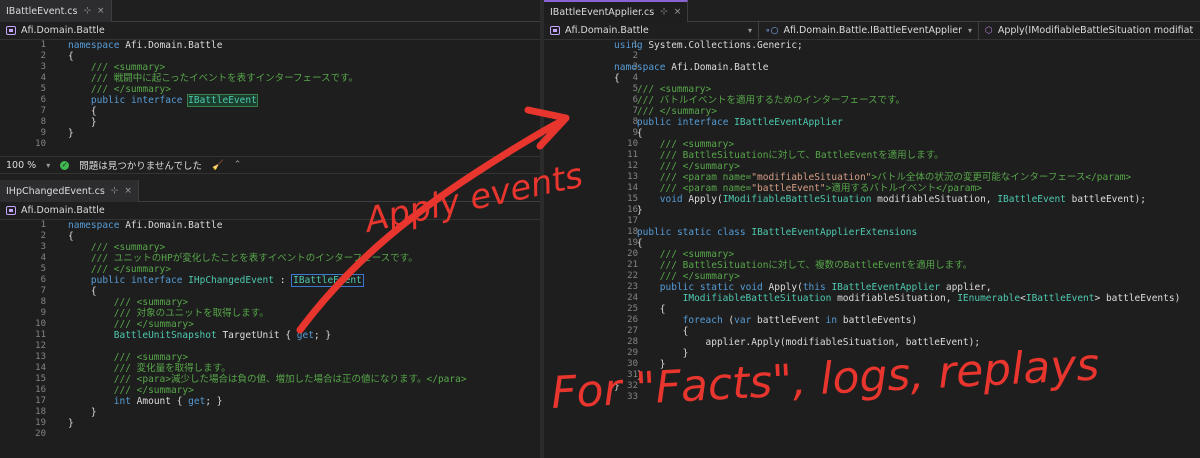 The width and height of the screenshot is (1200, 458). I want to click on code-line: 1 namespace Afi.Domain.Battle, so click(270, 225).